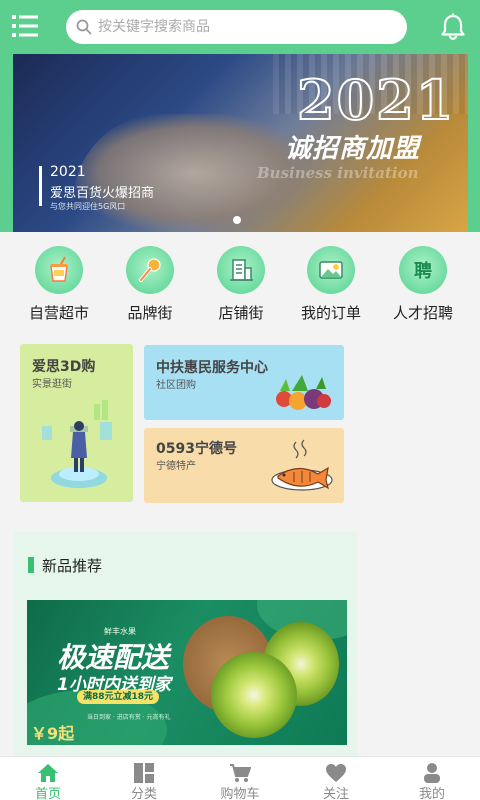 The height and width of the screenshot is (800, 480). I want to click on vegetables-icon, so click(303, 392).